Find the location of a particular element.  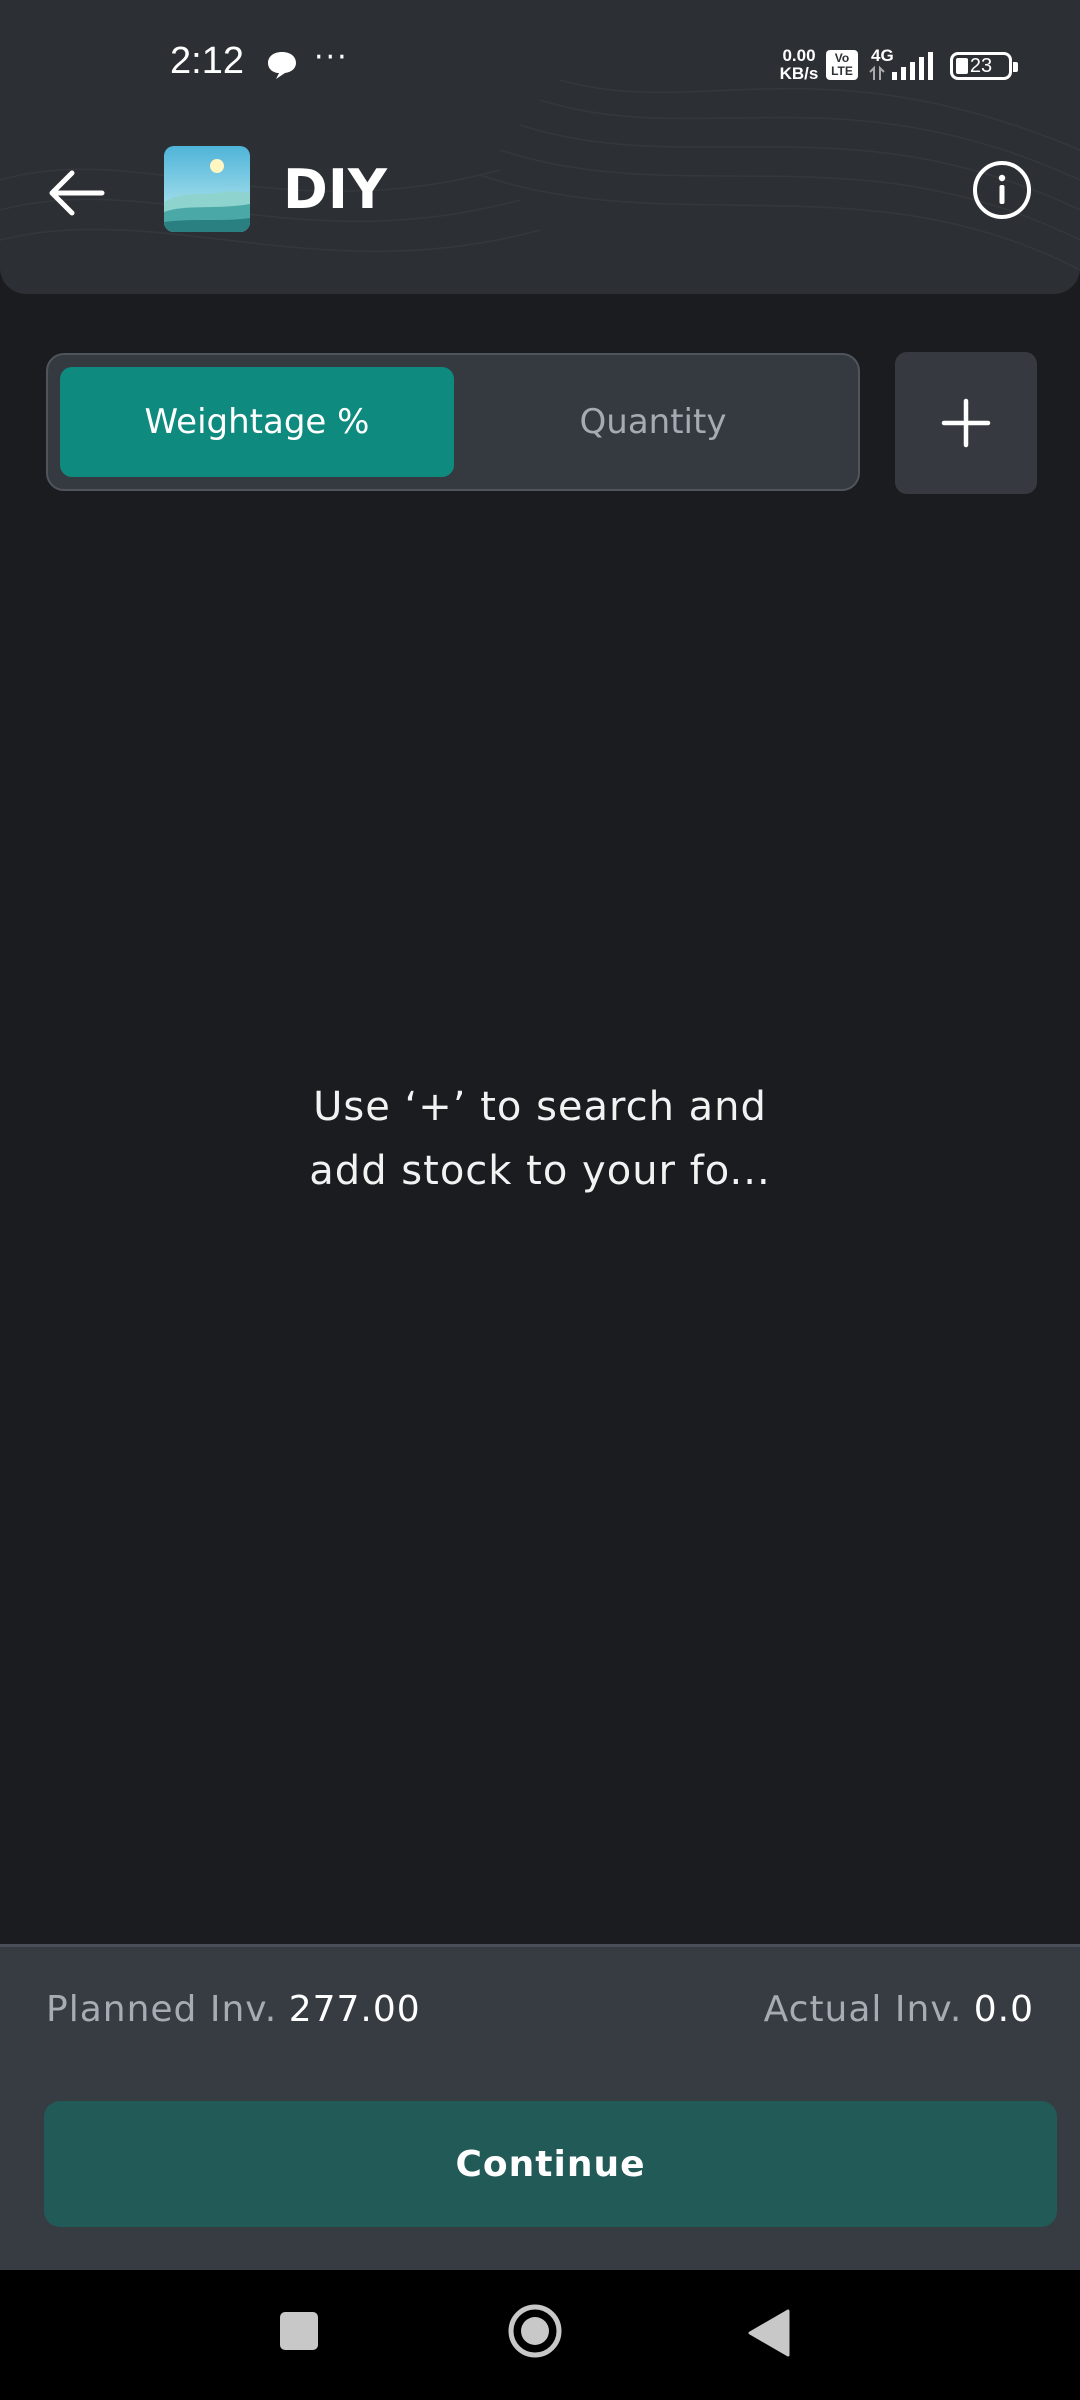

volte-icon: Vo LTE is located at coordinates (842, 65).